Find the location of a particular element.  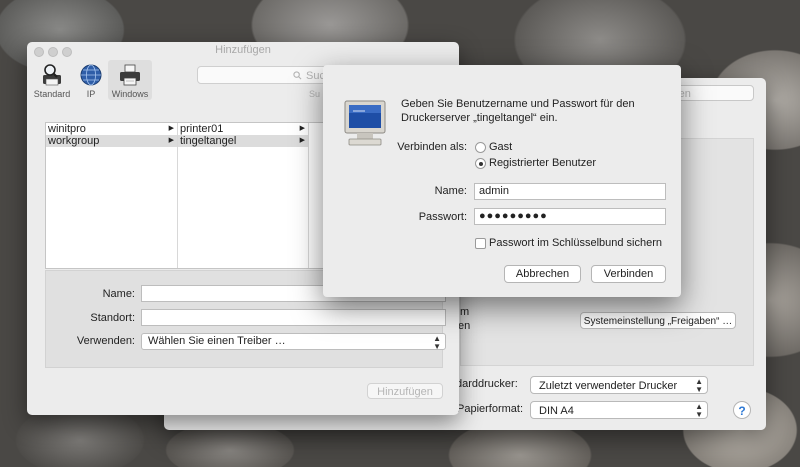

keychain-label: Passwort im Schlüsselbund sichern is located at coordinates (576, 243).